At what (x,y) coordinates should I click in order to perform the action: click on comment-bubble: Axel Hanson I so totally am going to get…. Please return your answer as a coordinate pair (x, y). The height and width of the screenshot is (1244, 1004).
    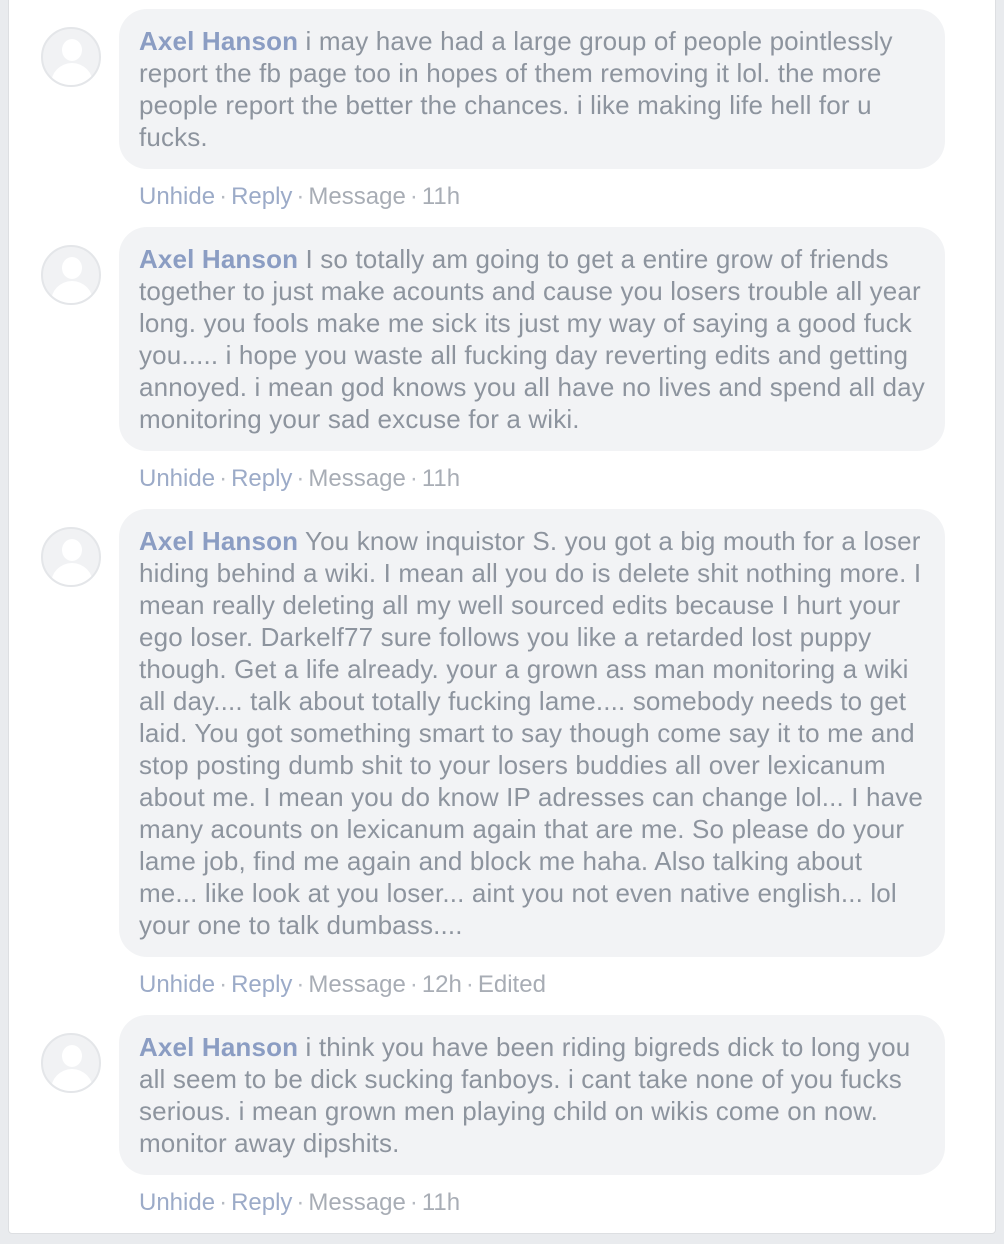
    Looking at the image, I should click on (532, 339).